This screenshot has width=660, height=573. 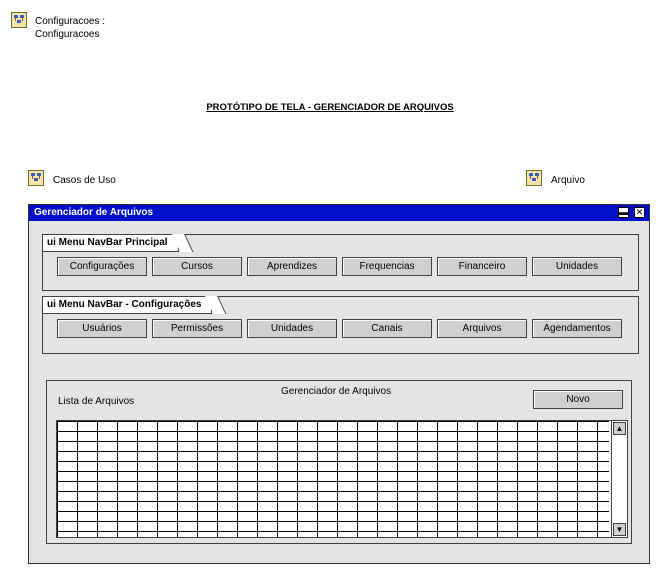 I want to click on nav-cursos-button: Cursos, so click(x=197, y=266).